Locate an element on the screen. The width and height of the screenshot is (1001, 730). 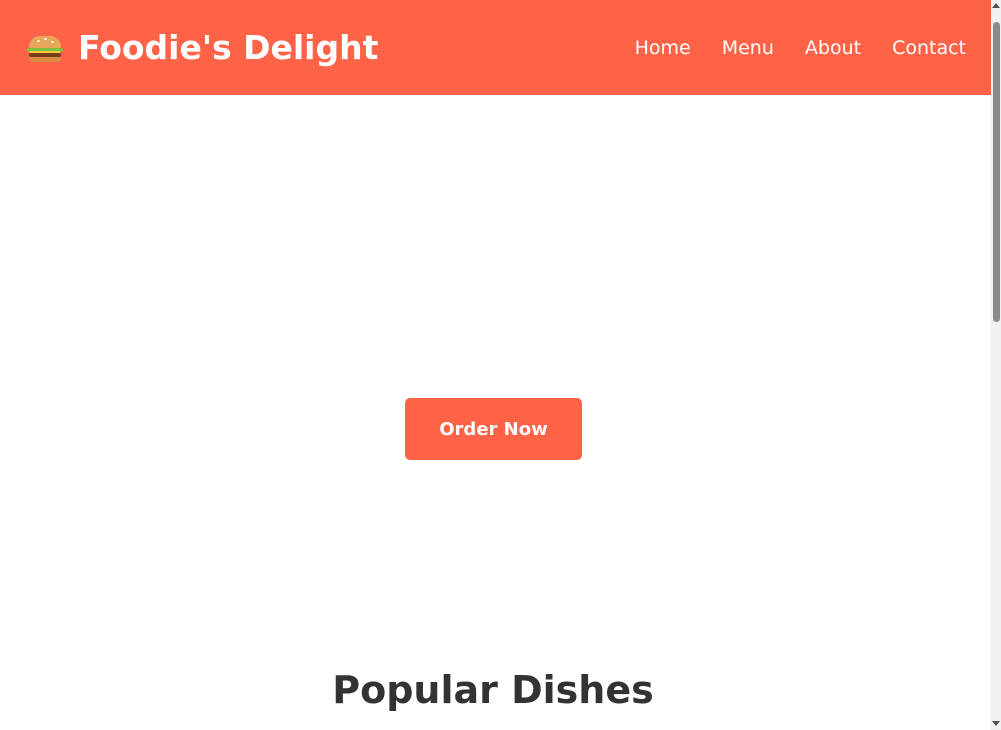
brand-title: Foodie's Delight is located at coordinates (228, 47).